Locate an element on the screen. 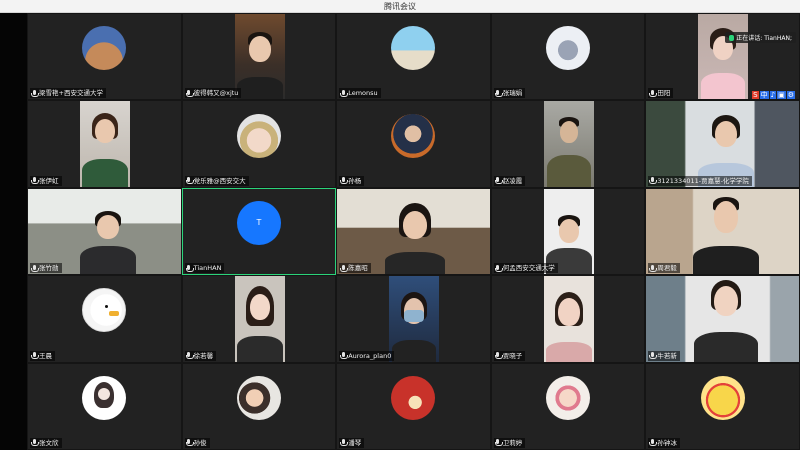 Image resolution: width=800 pixels, height=450 pixels. participant-nameplate: 孙杨 is located at coordinates (352, 180).